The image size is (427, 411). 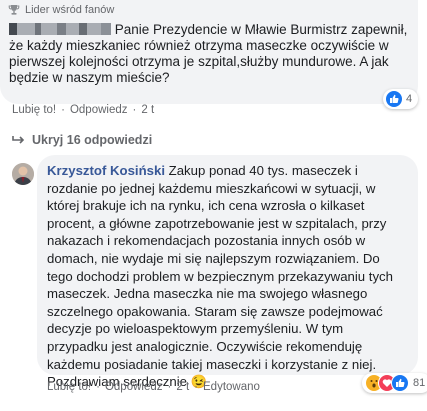 I want to click on edited-link: Edytowano, so click(x=231, y=387).